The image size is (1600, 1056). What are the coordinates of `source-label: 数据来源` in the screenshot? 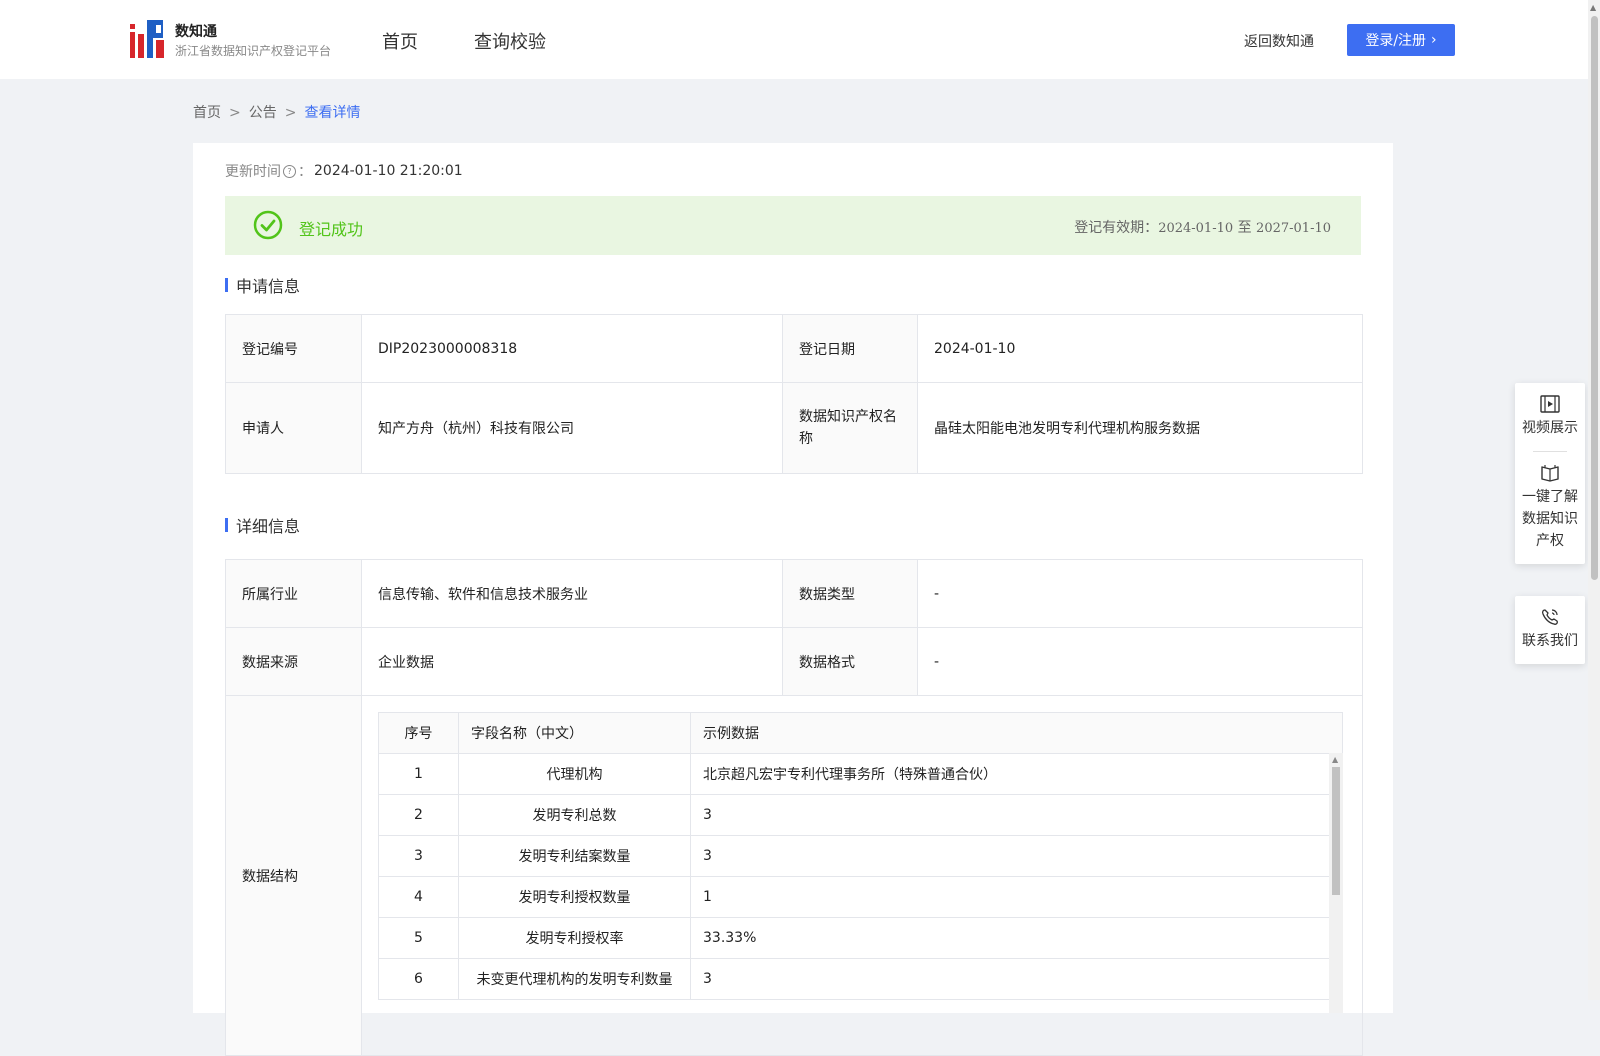 It's located at (293, 661).